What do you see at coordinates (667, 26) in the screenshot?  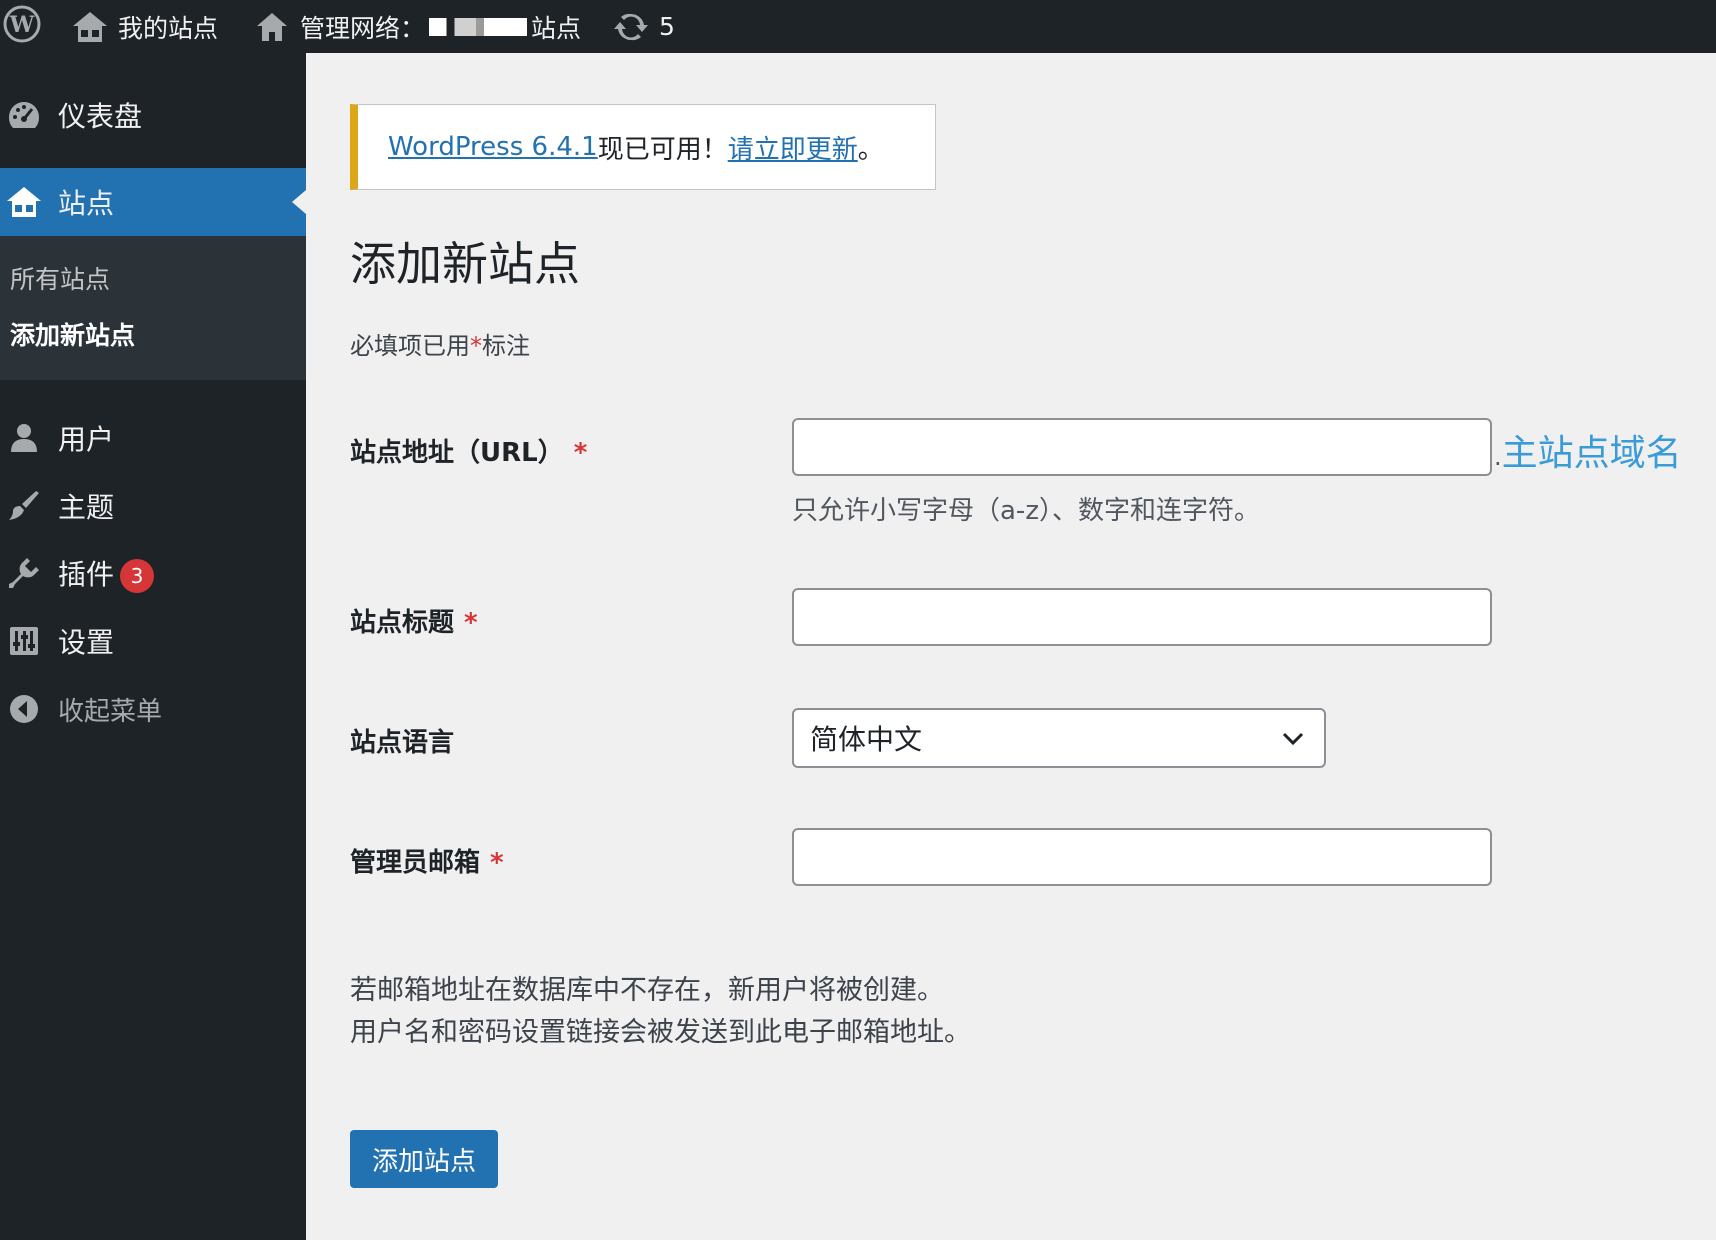 I see `updates-count: 5` at bounding box center [667, 26].